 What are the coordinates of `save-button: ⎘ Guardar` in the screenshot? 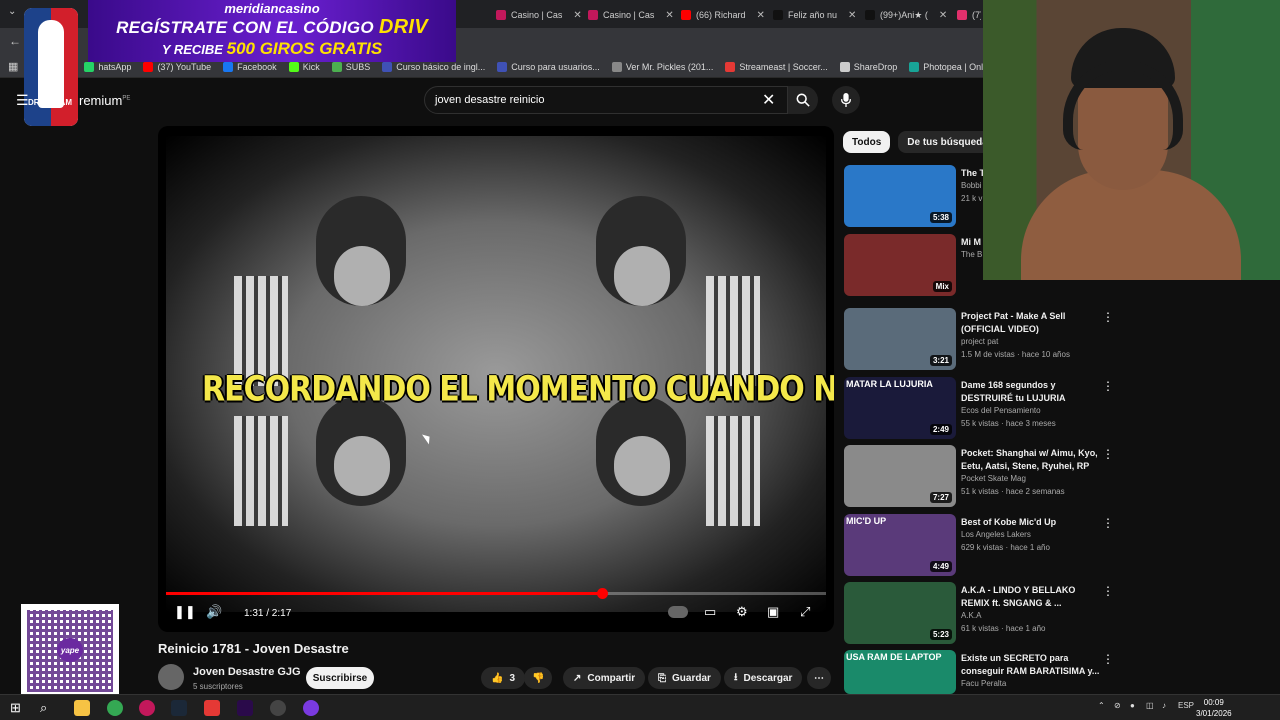 It's located at (684, 678).